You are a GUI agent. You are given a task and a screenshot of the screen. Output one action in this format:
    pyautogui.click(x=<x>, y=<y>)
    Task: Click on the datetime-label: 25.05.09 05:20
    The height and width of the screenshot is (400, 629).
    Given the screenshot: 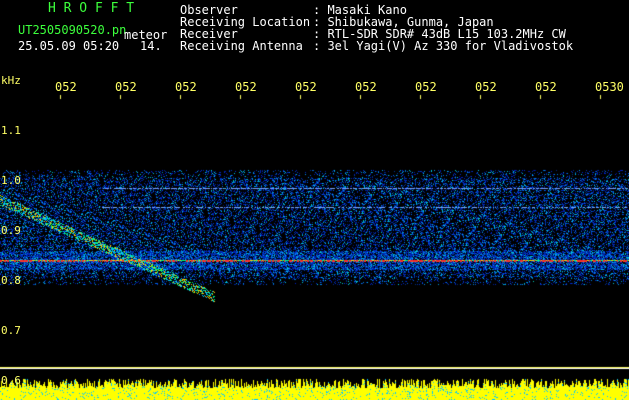 What is the action you would take?
    pyautogui.click(x=69, y=46)
    